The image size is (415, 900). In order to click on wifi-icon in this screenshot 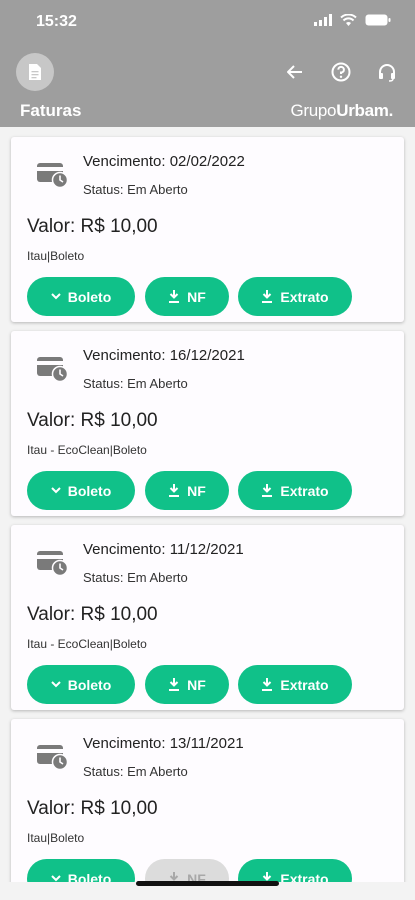, I will do `click(348, 20)`.